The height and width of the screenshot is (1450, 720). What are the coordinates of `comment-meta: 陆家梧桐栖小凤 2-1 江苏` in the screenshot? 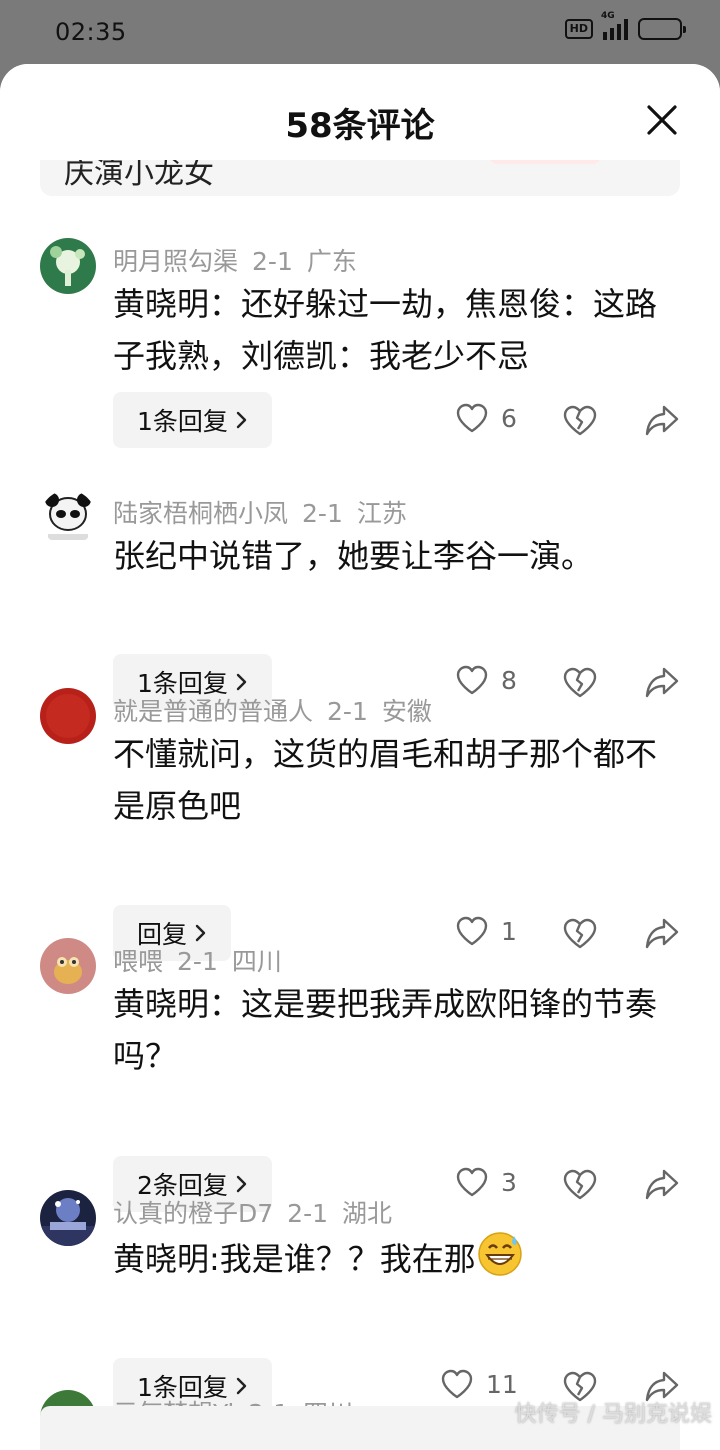 It's located at (260, 512).